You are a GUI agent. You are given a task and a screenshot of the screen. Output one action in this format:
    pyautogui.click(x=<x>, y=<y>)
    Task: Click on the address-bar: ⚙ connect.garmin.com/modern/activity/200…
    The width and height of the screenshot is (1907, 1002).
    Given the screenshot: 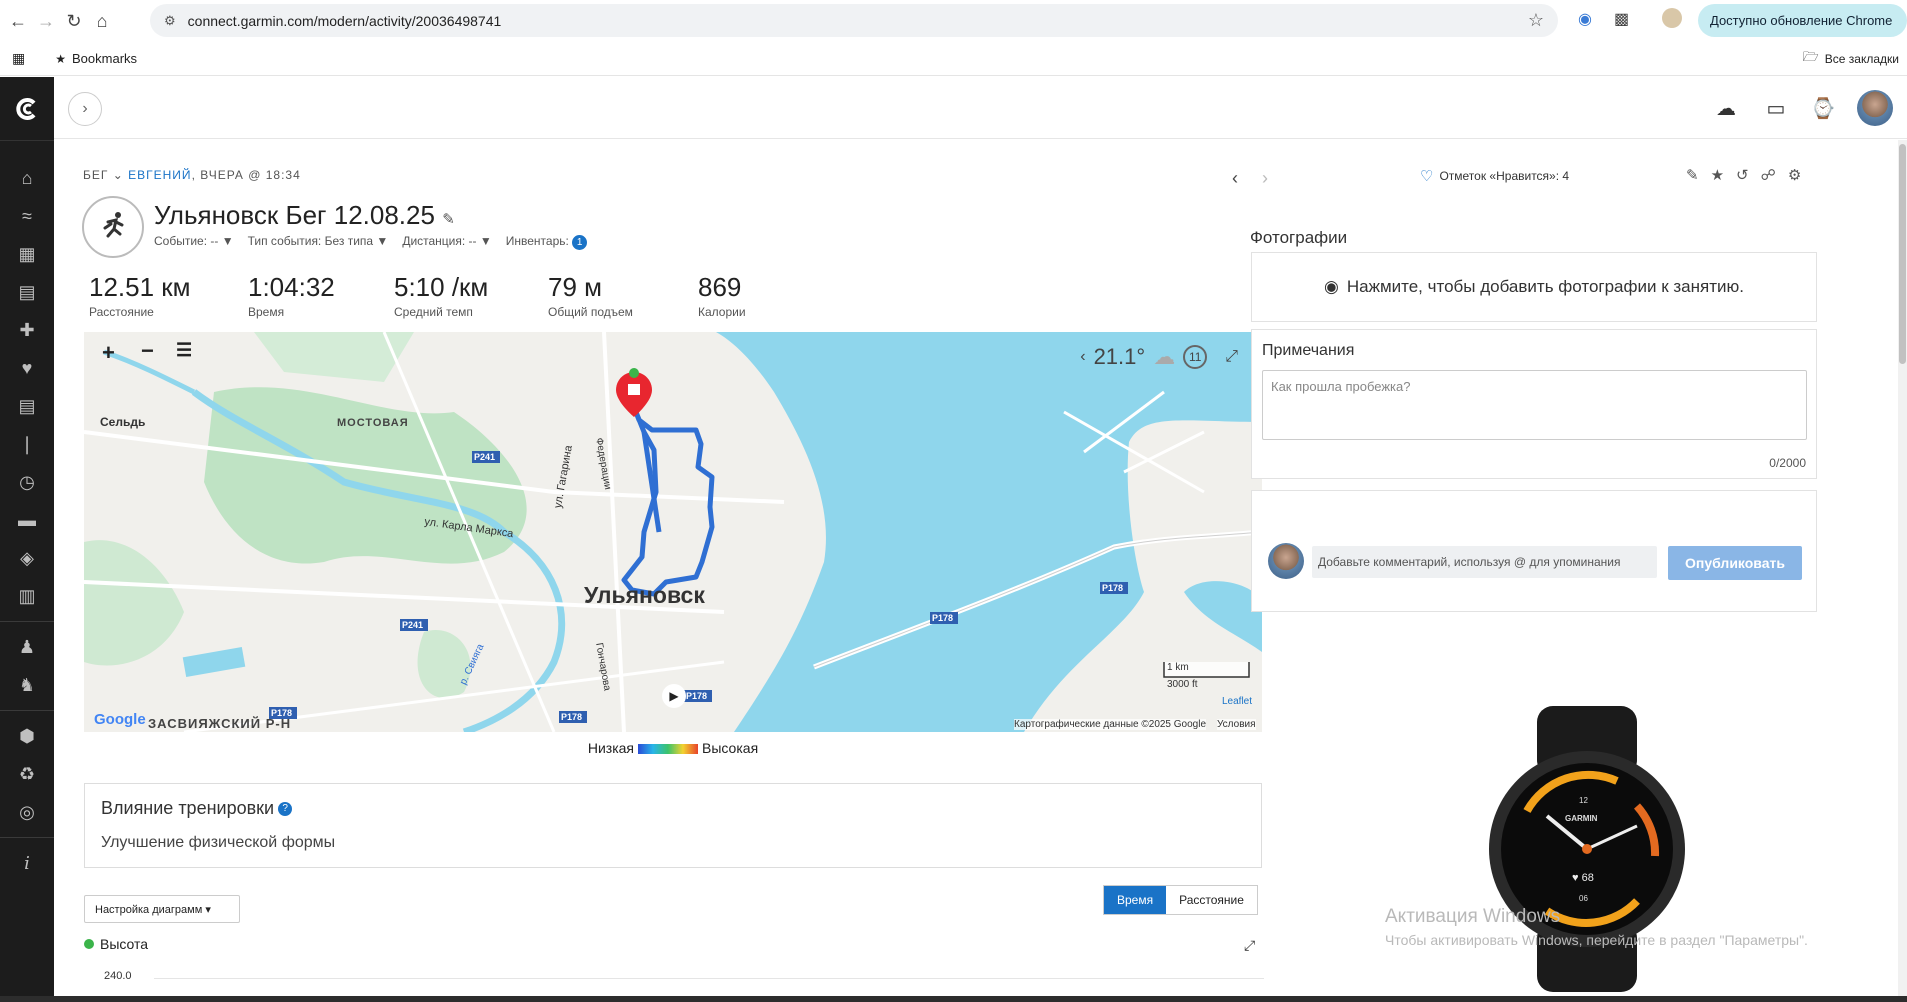 What is the action you would take?
    pyautogui.click(x=854, y=20)
    